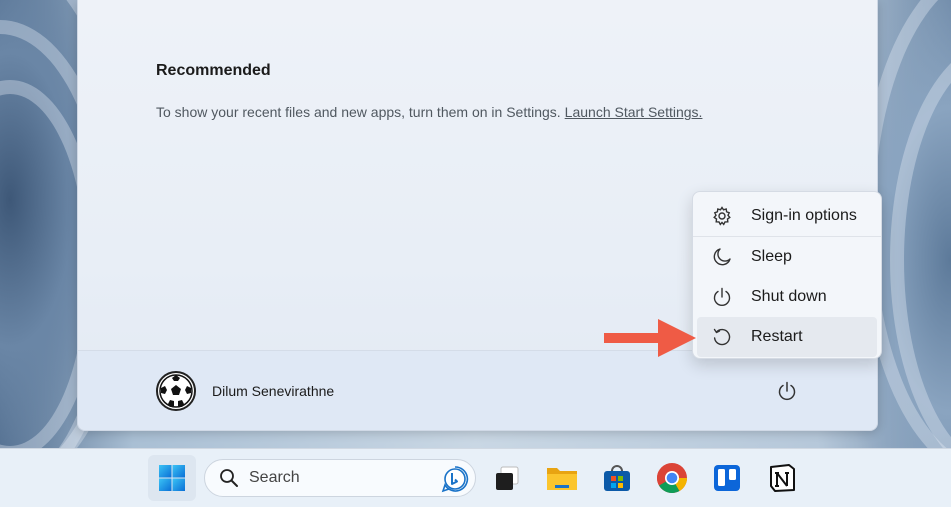 The height and width of the screenshot is (507, 951). Describe the element at coordinates (340, 478) in the screenshot. I see `taskbar-search-box: Search` at that location.